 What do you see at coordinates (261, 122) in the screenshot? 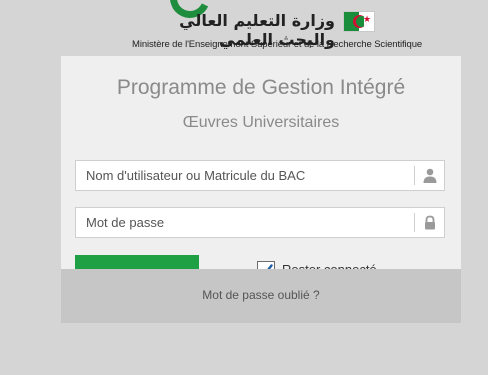
I see `app-subtitle: Œuvres Universitaires` at bounding box center [261, 122].